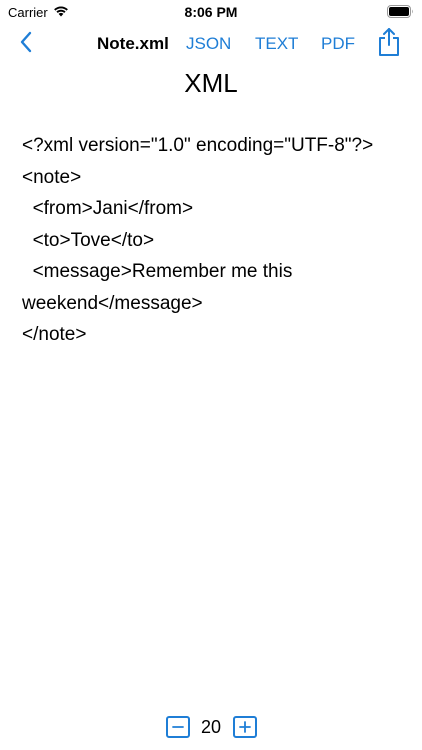  I want to click on pdf-link: PDF, so click(338, 44).